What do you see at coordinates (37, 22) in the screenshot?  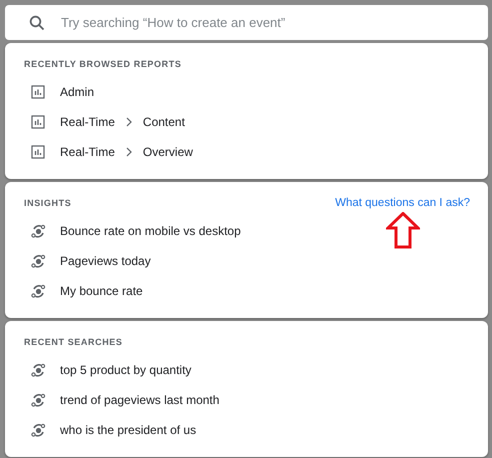 I see `search-icon` at bounding box center [37, 22].